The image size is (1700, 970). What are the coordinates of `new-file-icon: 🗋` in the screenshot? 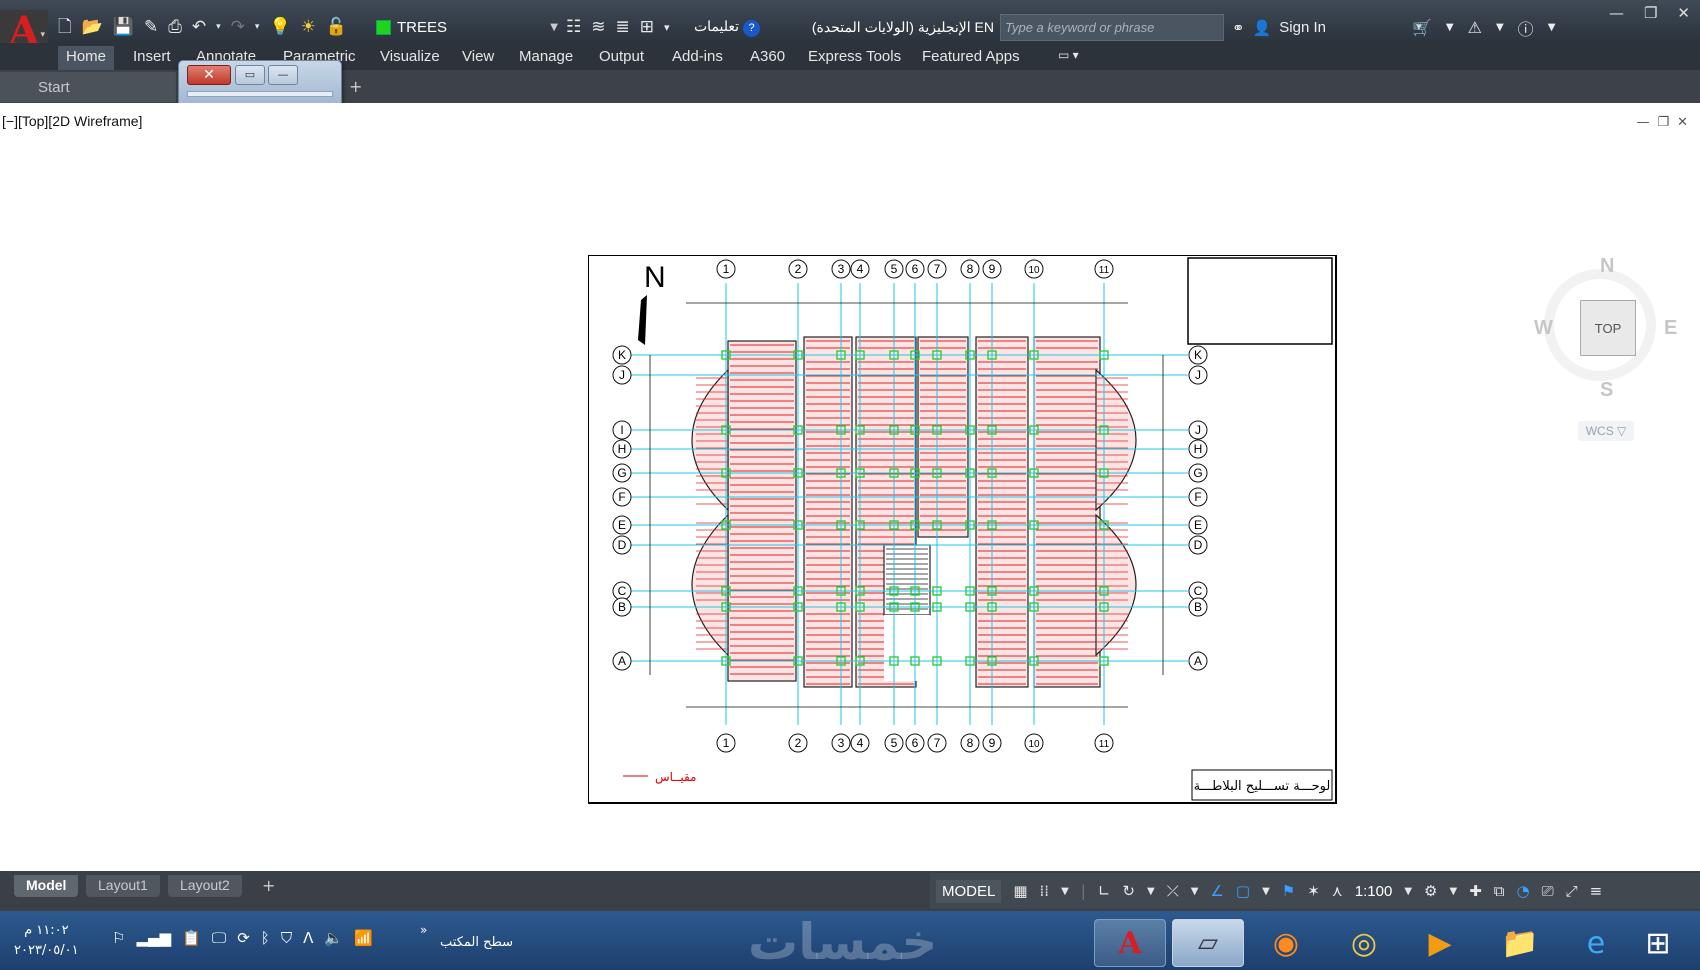 It's located at (65, 27).